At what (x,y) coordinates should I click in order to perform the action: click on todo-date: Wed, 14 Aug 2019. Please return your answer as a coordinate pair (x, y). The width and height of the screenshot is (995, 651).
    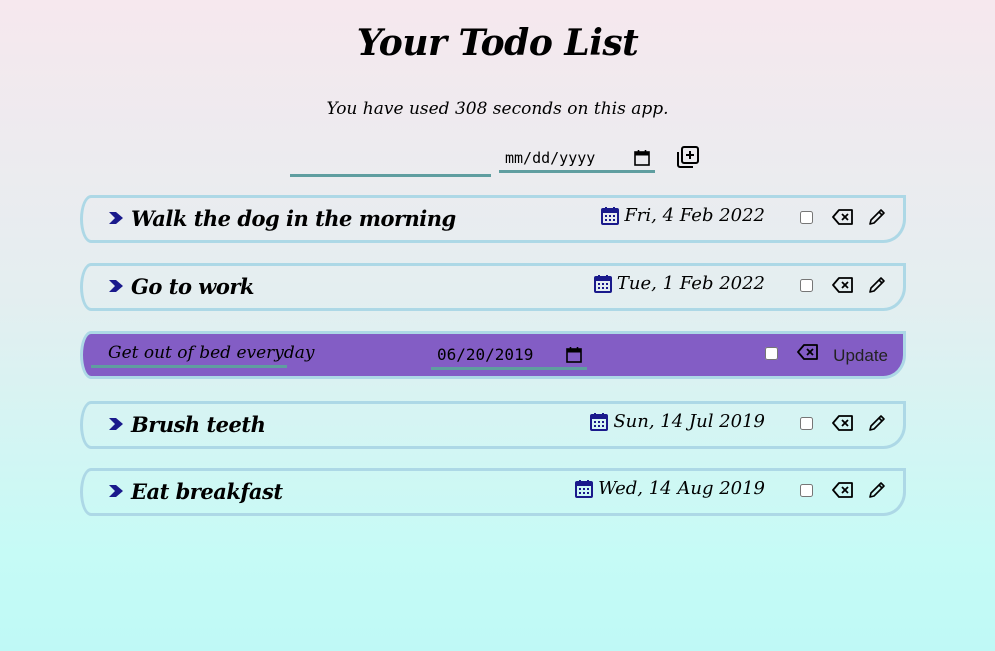
    Looking at the image, I should click on (669, 488).